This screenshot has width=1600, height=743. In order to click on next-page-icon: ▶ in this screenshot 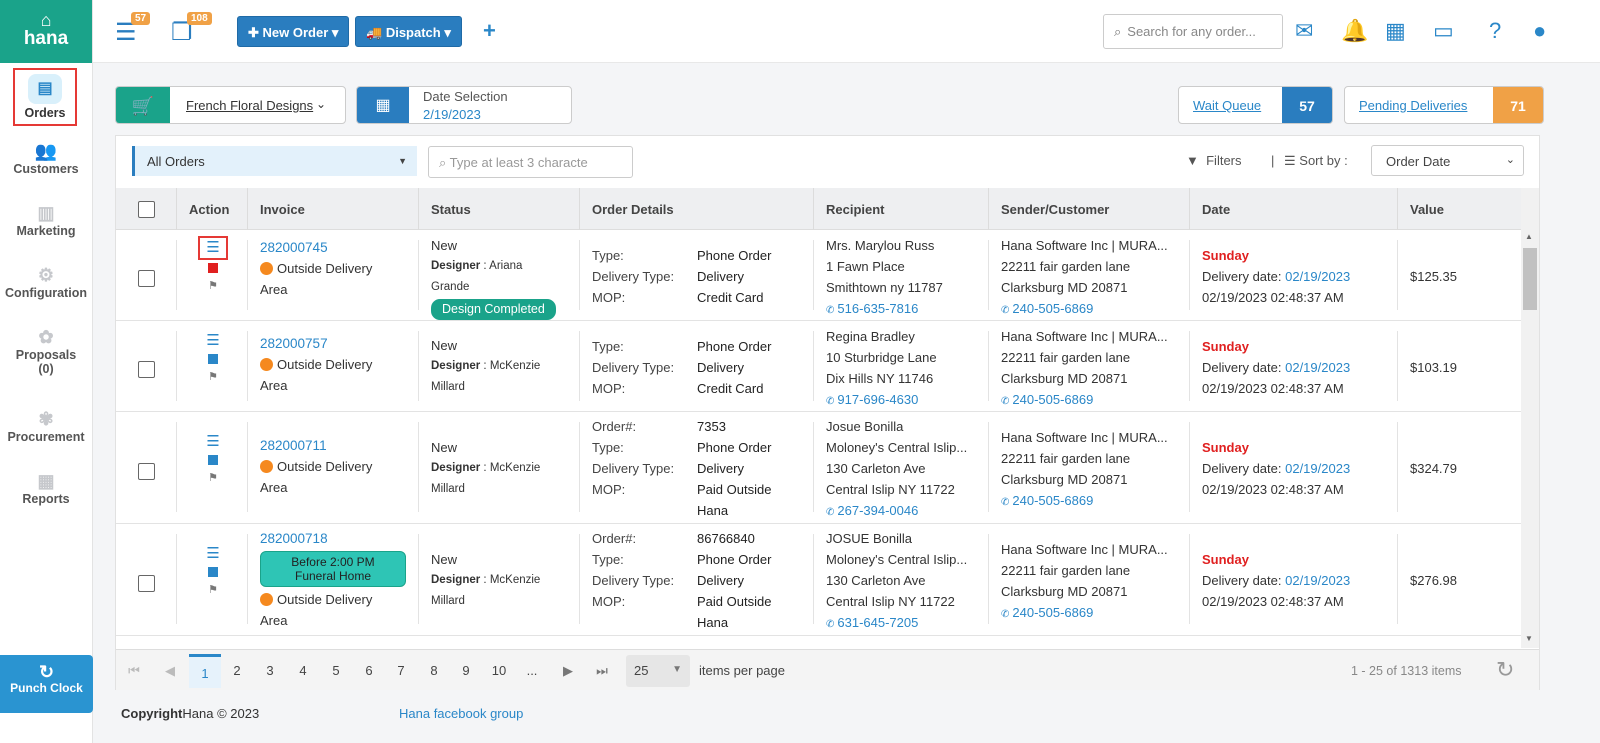, I will do `click(568, 671)`.